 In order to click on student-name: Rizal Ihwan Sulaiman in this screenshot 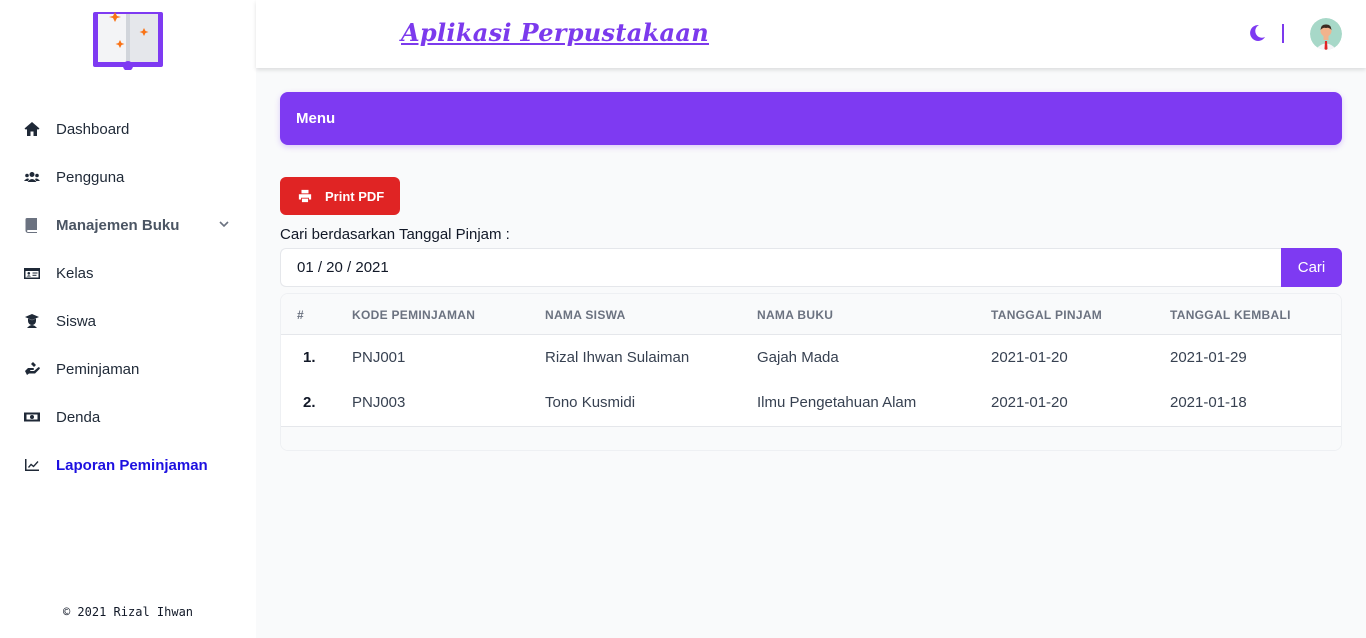, I will do `click(617, 357)`.